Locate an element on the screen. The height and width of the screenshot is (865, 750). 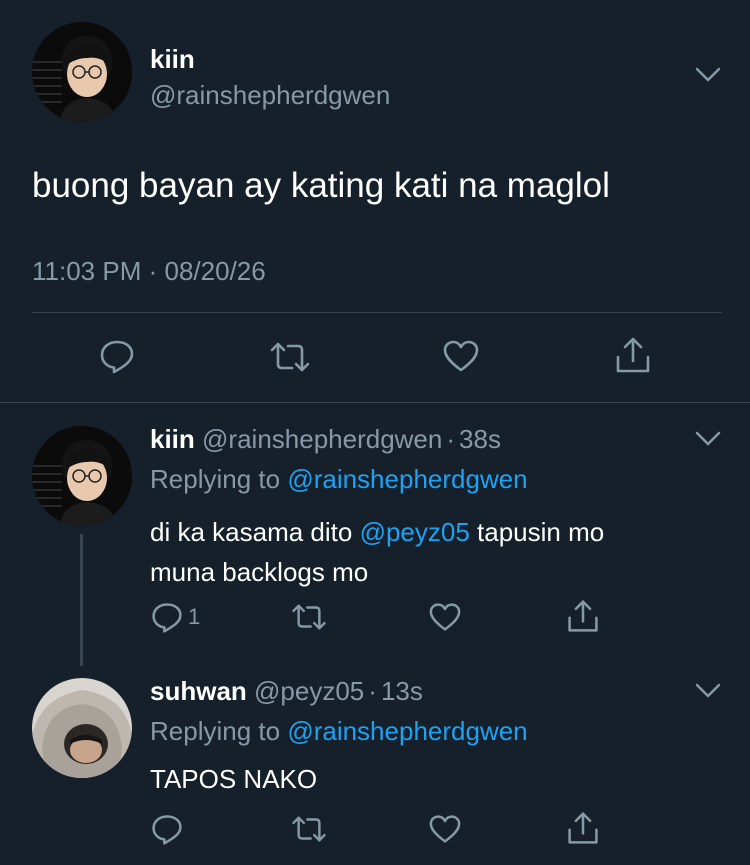
timestamp: 11:03 PM · 08/20/26 is located at coordinates (149, 271).